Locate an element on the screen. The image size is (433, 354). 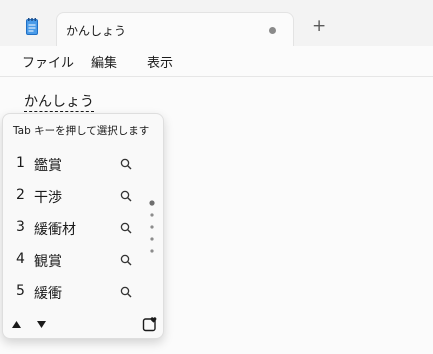
candidate-word: 干渉 is located at coordinates (48, 198).